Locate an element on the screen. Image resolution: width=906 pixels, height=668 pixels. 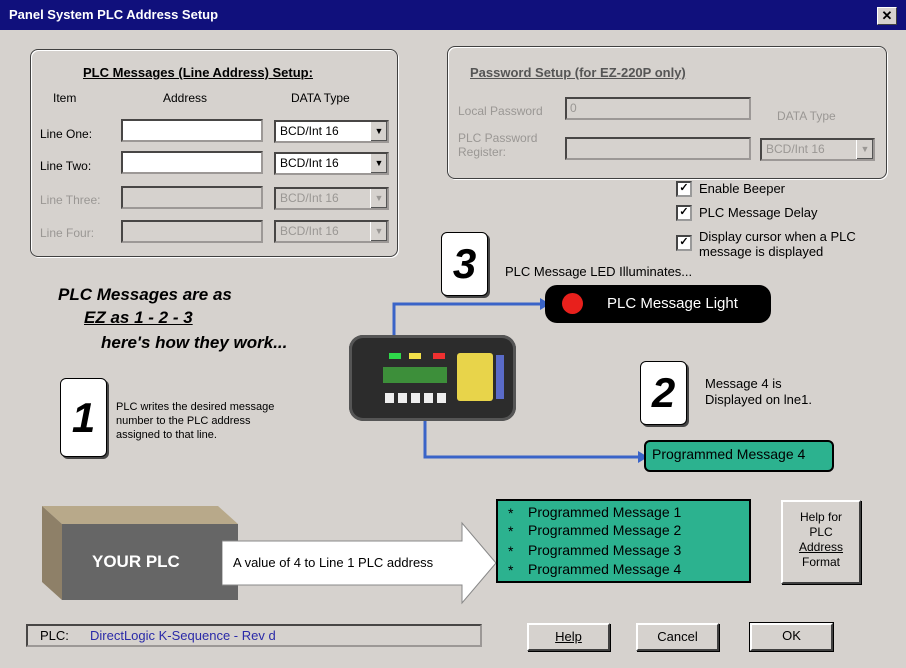
device-led-yellow is located at coordinates (415, 356).